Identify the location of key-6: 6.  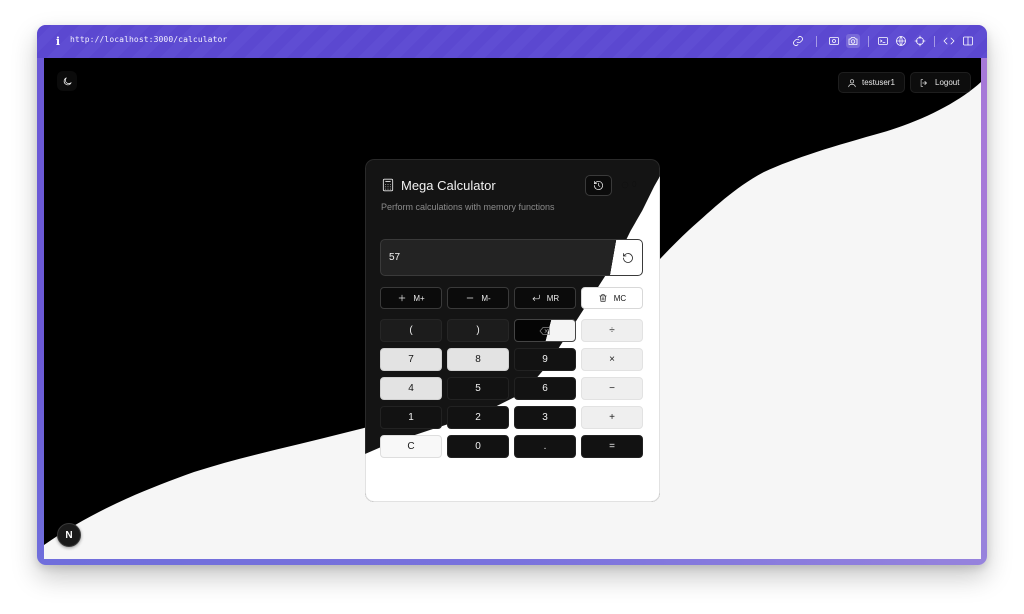
(545, 388).